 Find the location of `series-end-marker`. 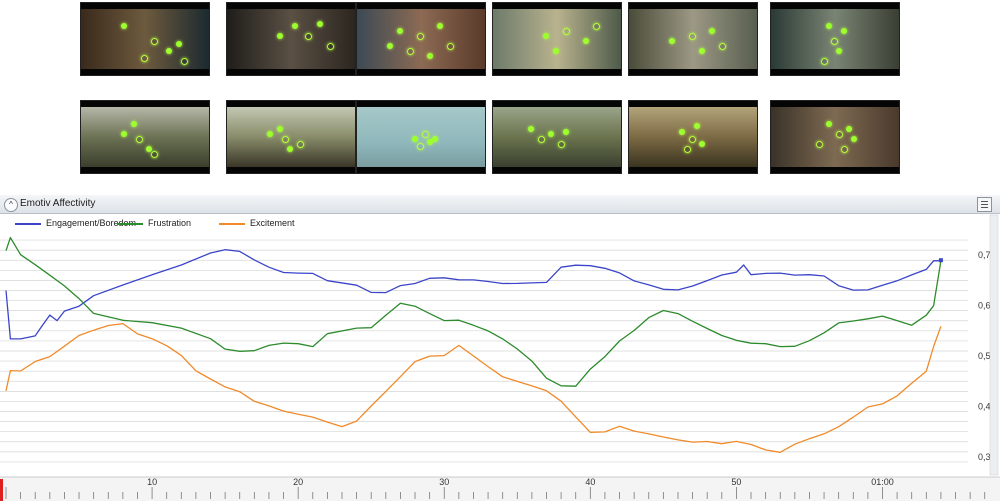

series-end-marker is located at coordinates (940, 260).